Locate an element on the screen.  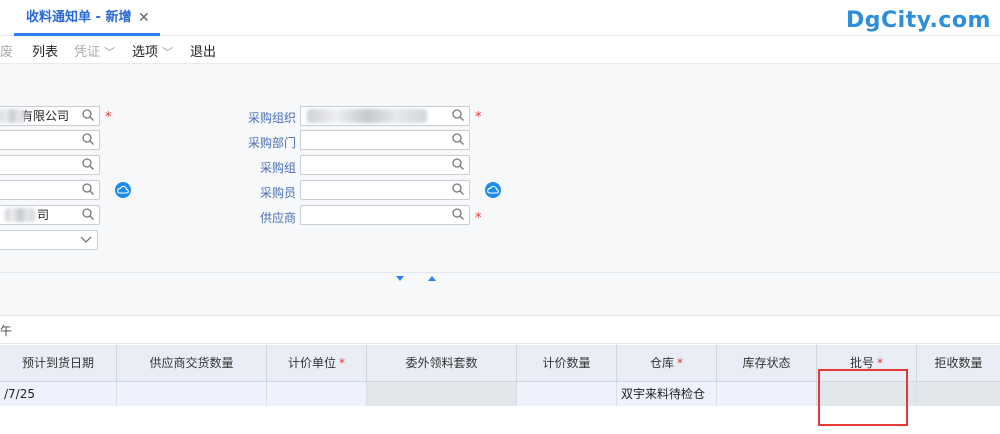
toolbar: 废 列表 凭证 ﹀ 选项 ﹀ 退出 is located at coordinates (500, 50).